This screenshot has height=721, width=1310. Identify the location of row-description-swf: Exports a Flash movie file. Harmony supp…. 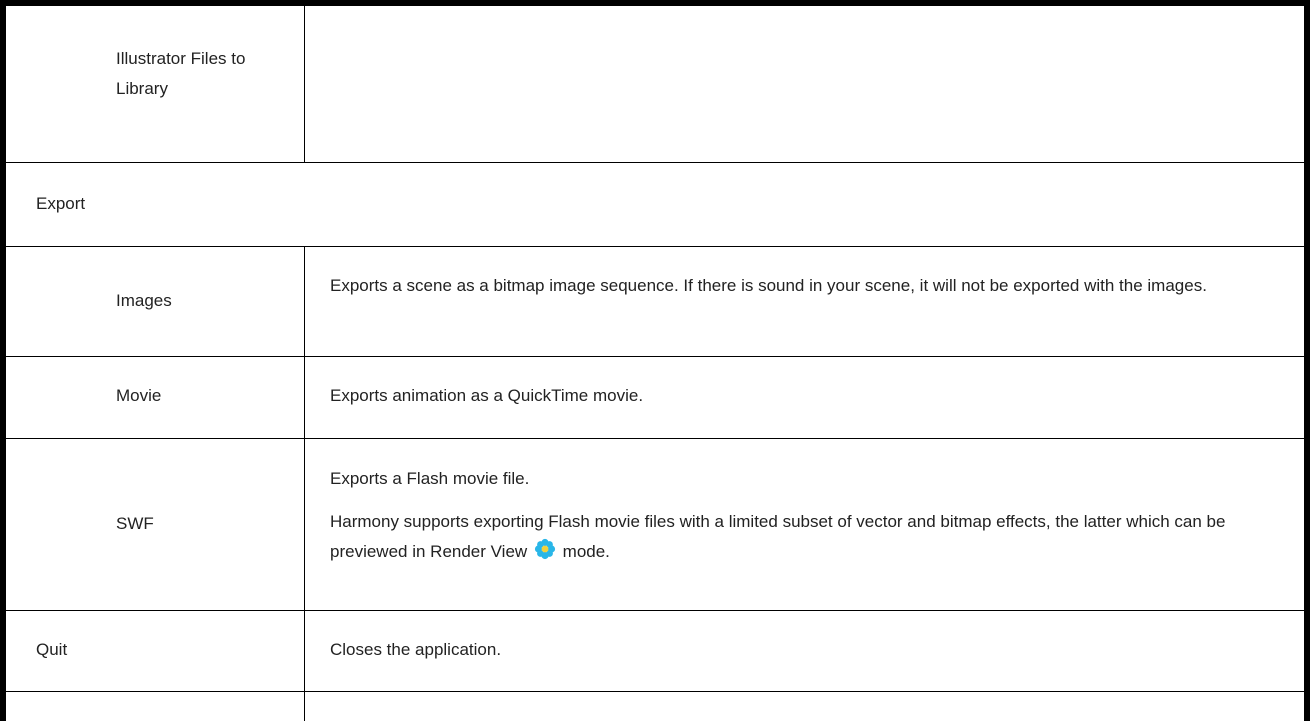
(795, 517).